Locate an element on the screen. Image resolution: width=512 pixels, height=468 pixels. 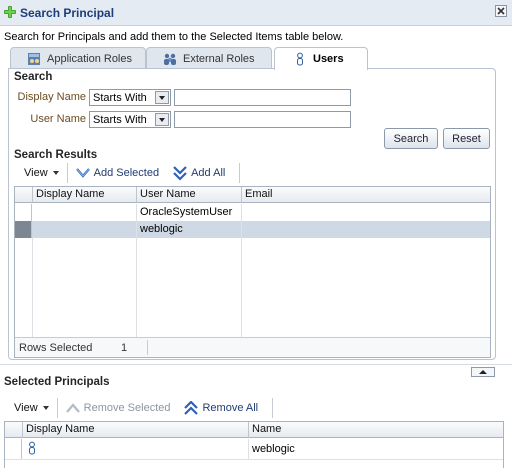
remove-selected-button: Remove Selected is located at coordinates (118, 408).